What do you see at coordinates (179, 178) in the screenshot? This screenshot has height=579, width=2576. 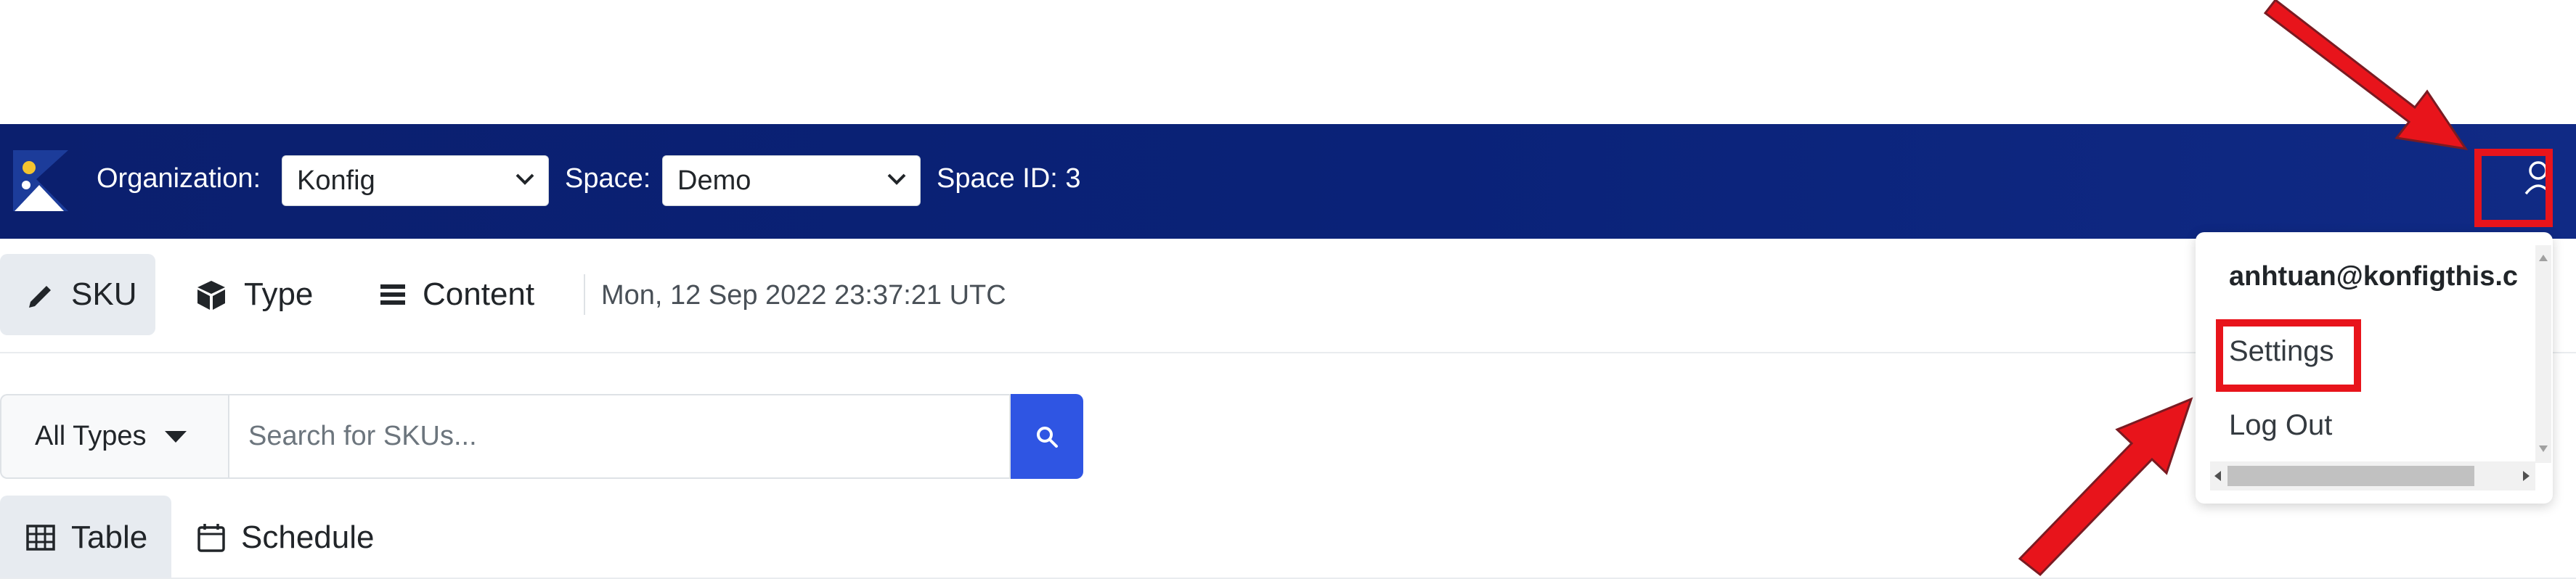 I see `organization-label: Organization:` at bounding box center [179, 178].